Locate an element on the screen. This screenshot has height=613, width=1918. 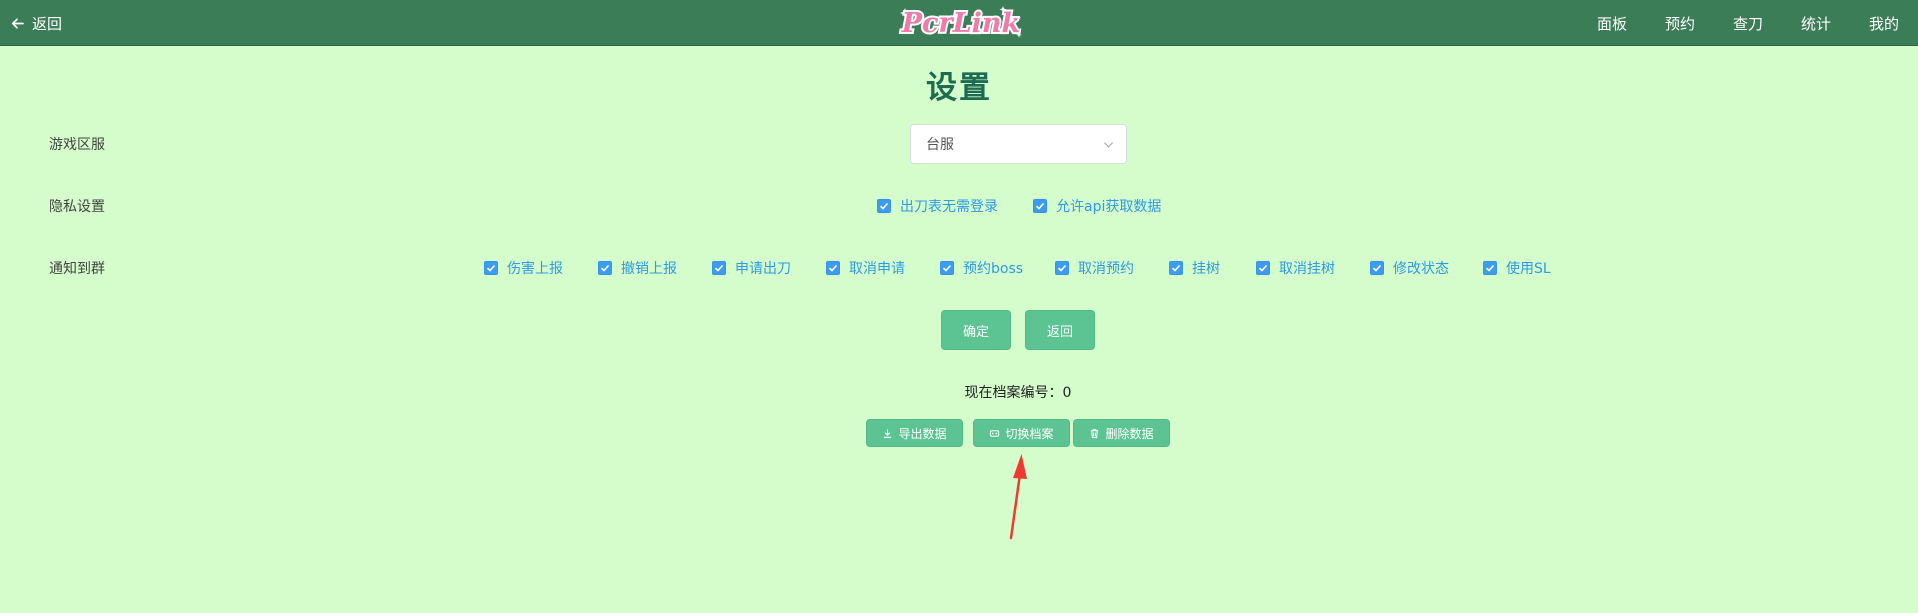
checkbox-label: 取消申请 is located at coordinates (877, 269).